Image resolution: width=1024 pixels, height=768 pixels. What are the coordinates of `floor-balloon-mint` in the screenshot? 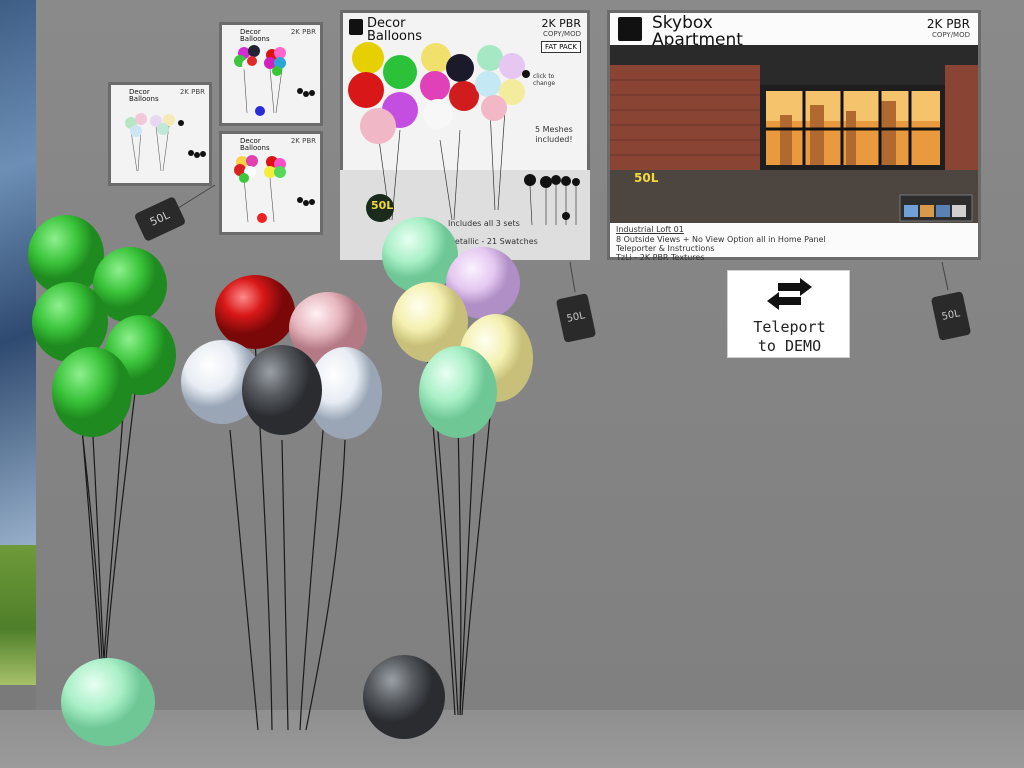 It's located at (108, 702).